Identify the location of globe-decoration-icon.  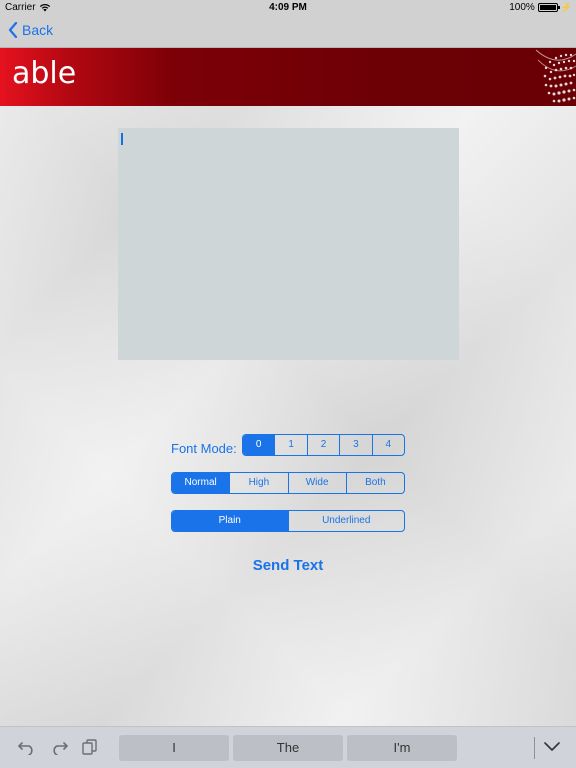
(555, 76).